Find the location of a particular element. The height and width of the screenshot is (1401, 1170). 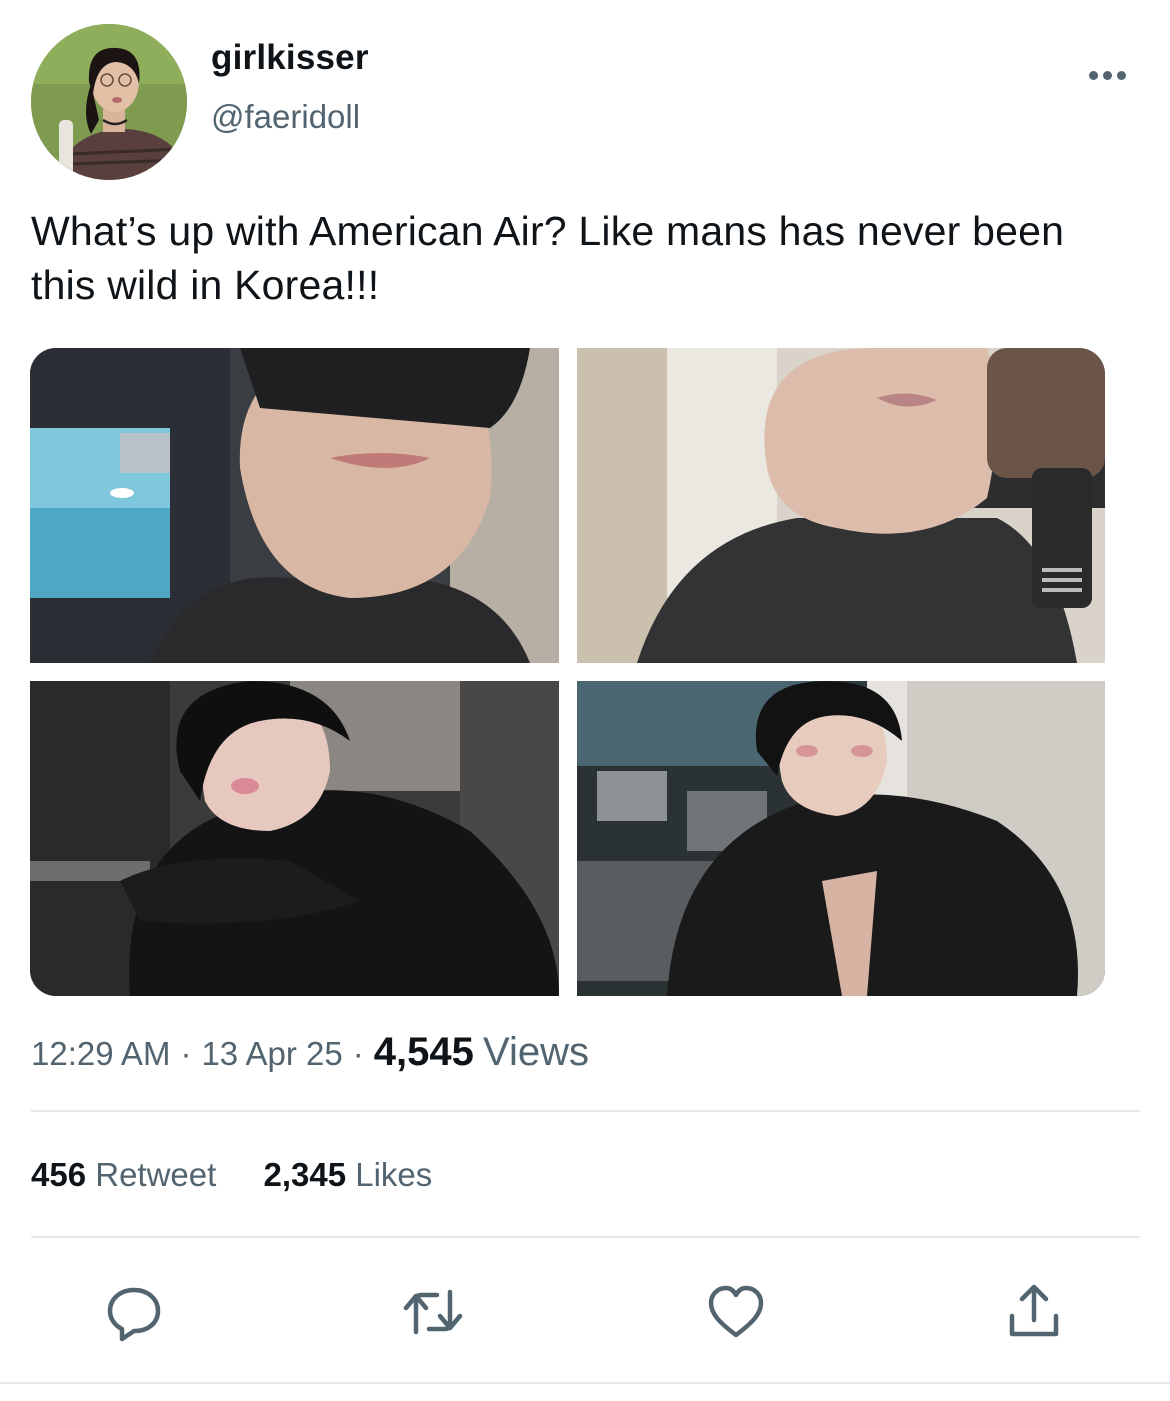

tweet-date: 13 Apr 25 is located at coordinates (272, 1053).